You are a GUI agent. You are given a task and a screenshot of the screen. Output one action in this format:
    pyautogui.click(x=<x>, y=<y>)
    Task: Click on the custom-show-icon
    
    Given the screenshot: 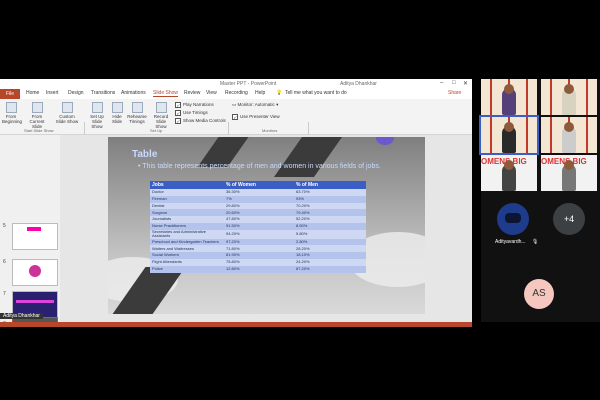 What is the action you would take?
    pyautogui.click(x=67, y=107)
    